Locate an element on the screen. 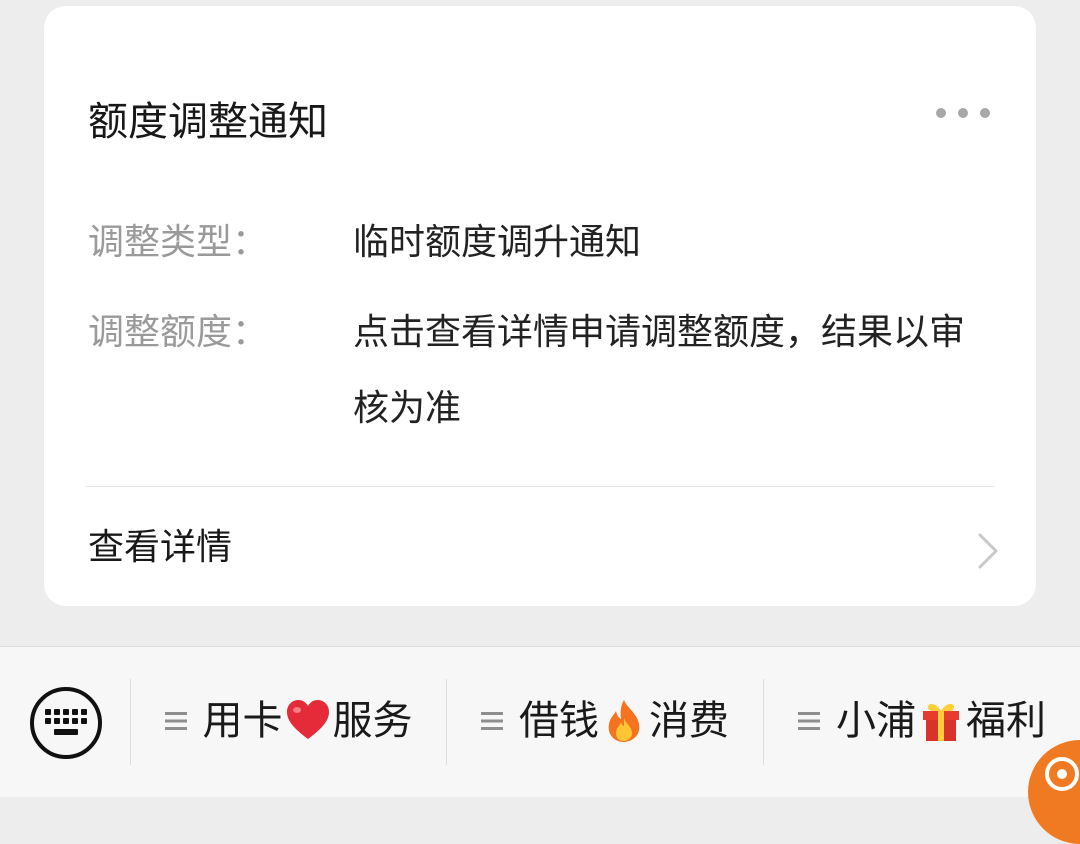 This screenshot has height=844, width=1080. menu-borrow-spend-text-1: 借钱 is located at coordinates (559, 721).